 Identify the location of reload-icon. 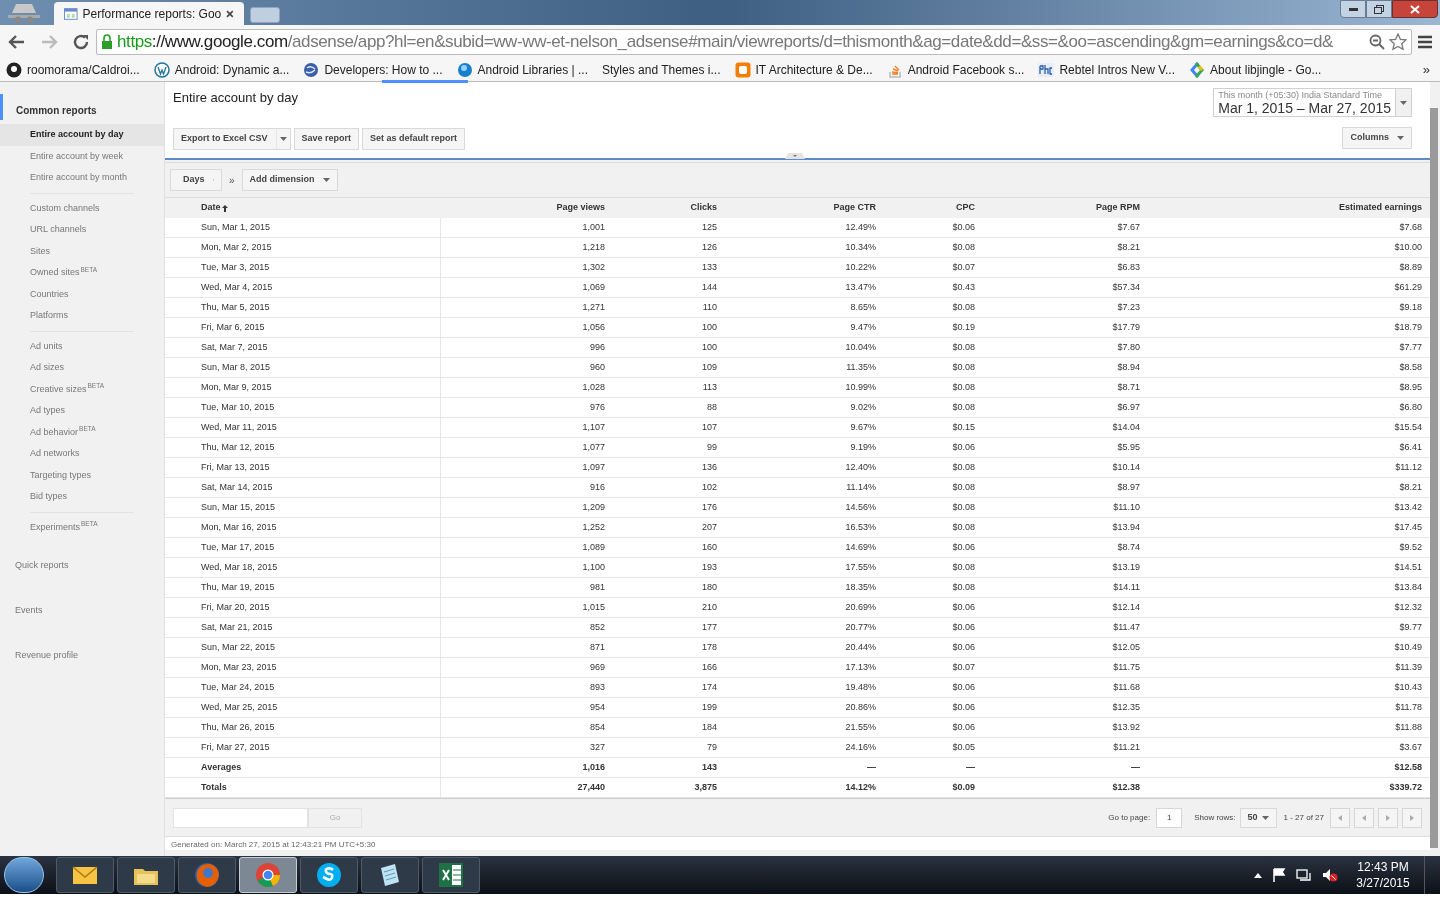
(81, 41).